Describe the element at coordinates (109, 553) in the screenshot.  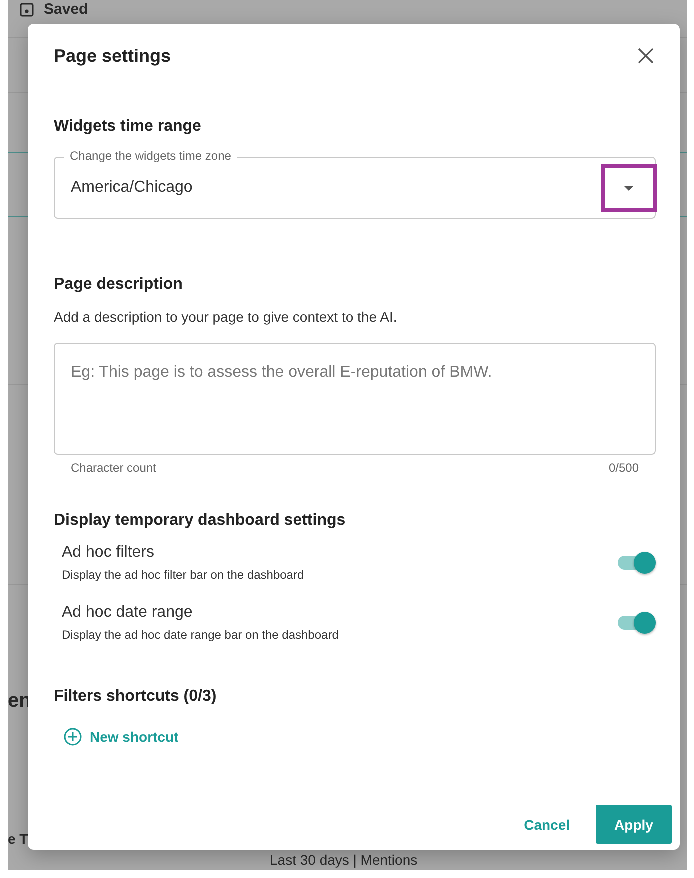
I see `toggle-label: Ad hoc filters` at that location.